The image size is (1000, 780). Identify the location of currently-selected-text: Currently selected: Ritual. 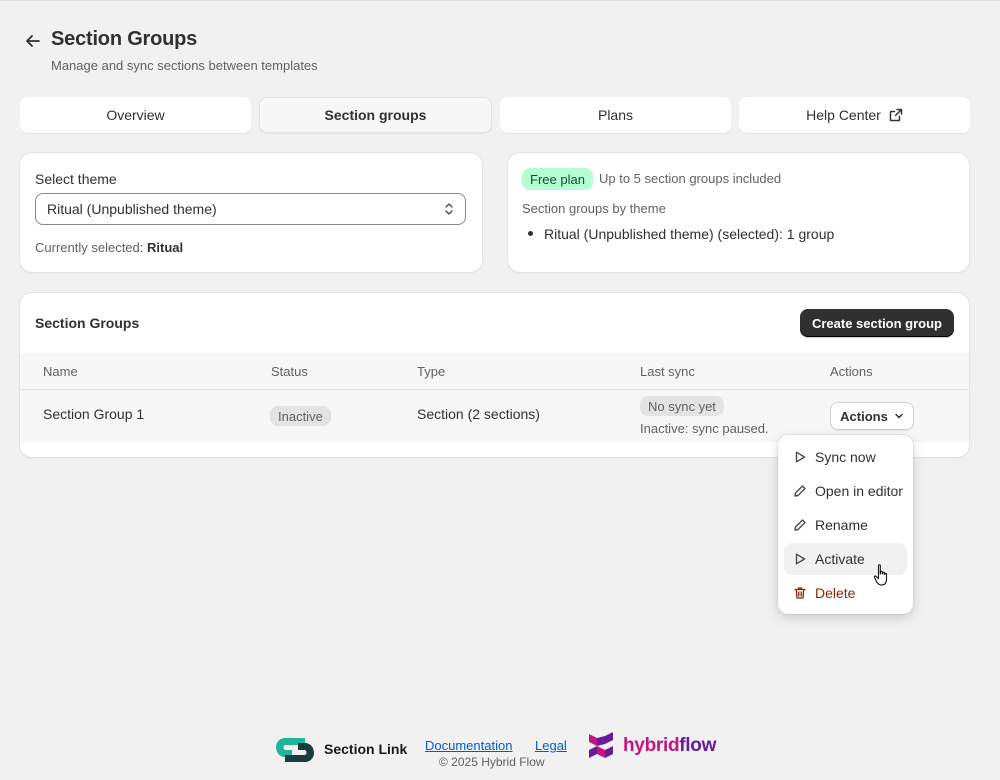
(109, 247).